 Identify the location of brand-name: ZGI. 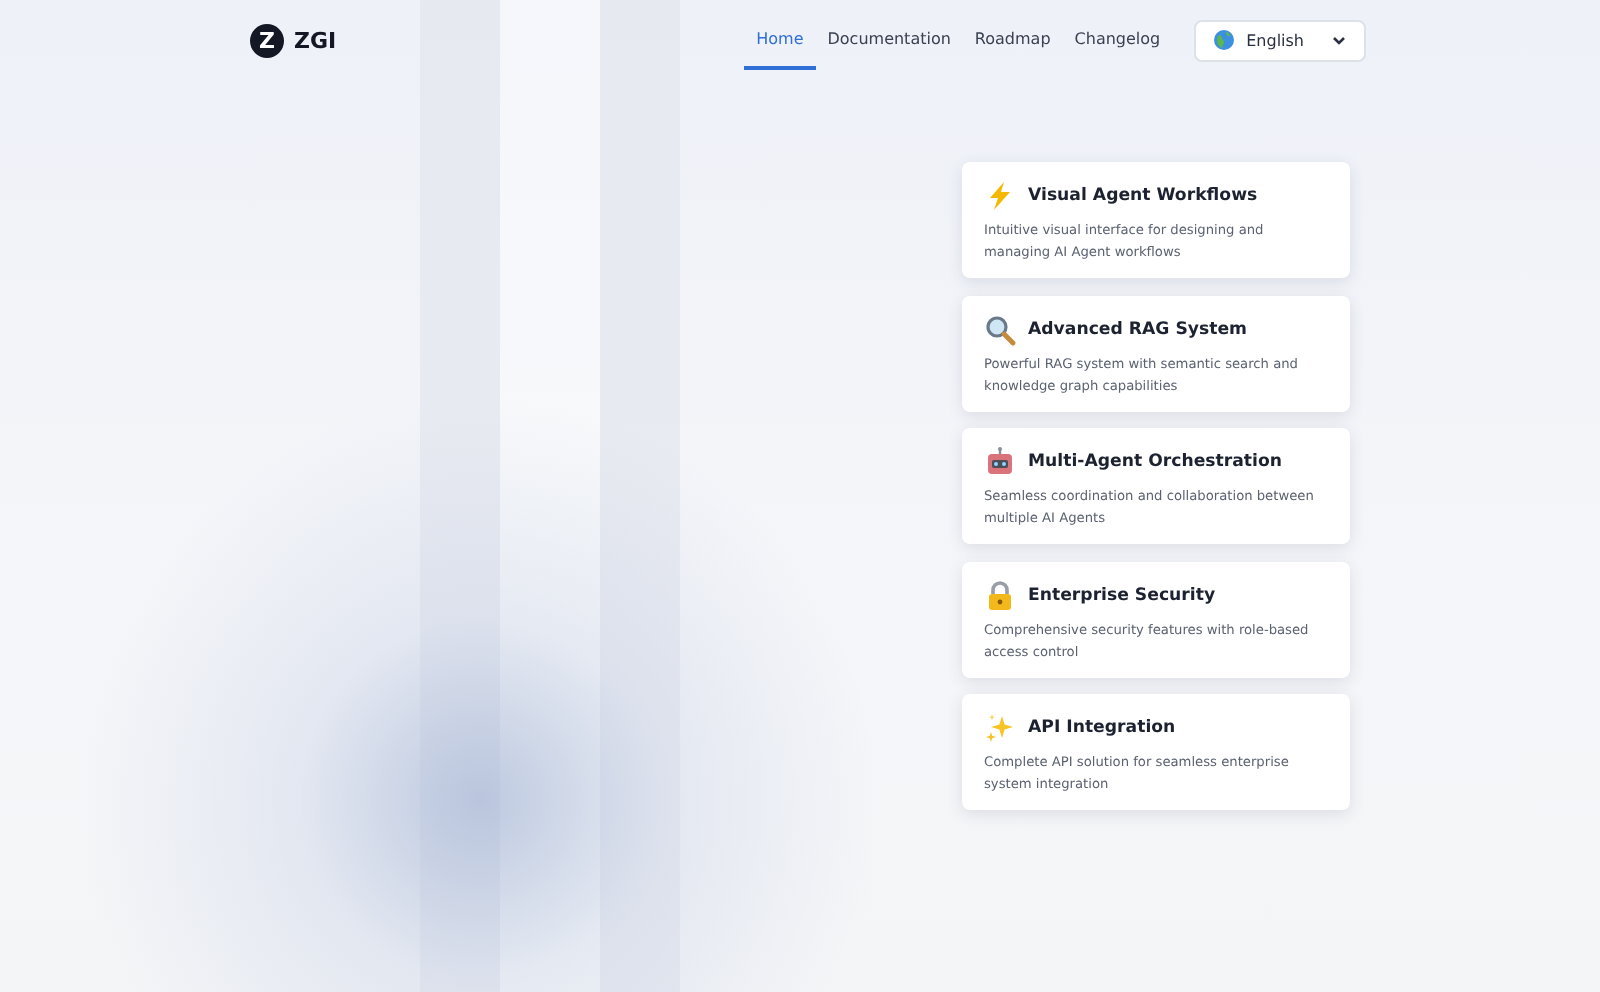
(315, 40).